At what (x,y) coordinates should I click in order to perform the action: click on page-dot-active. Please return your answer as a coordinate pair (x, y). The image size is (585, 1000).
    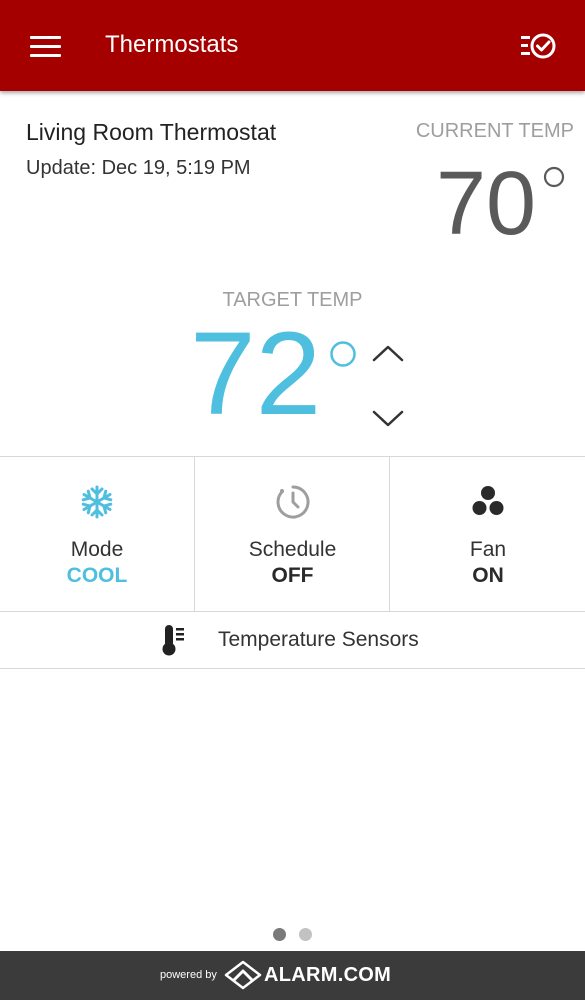
    Looking at the image, I should click on (279, 934).